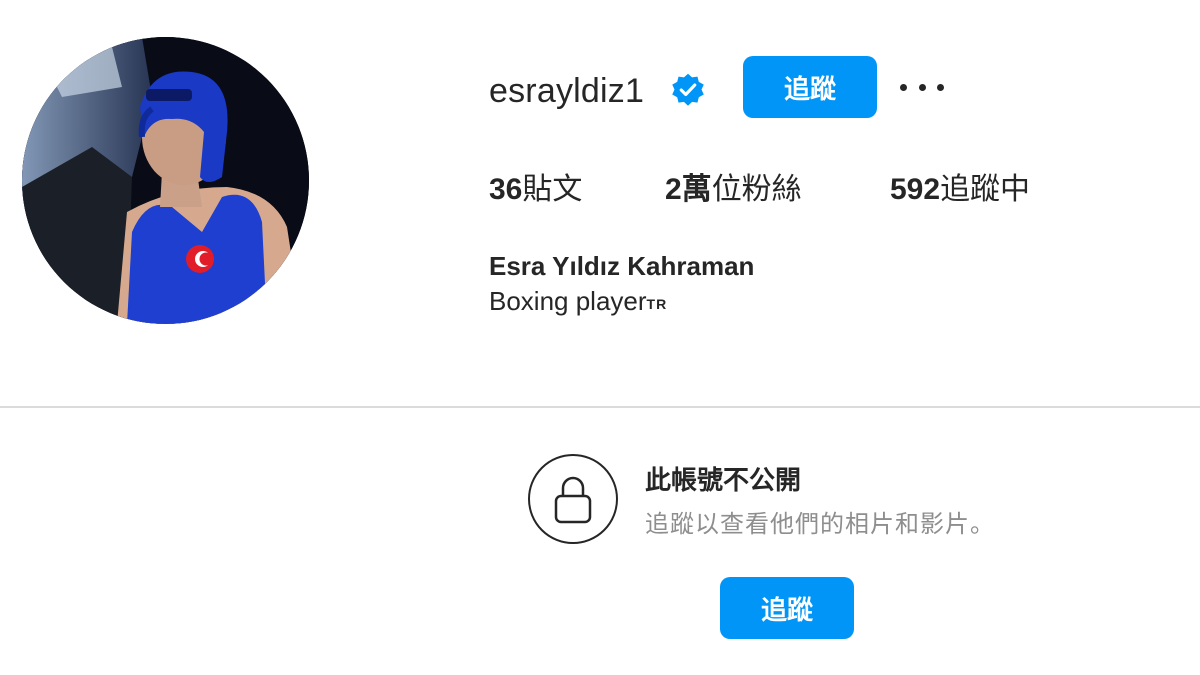 This screenshot has width=1200, height=675. I want to click on private-account-title: 此帳號不公開, so click(723, 480).